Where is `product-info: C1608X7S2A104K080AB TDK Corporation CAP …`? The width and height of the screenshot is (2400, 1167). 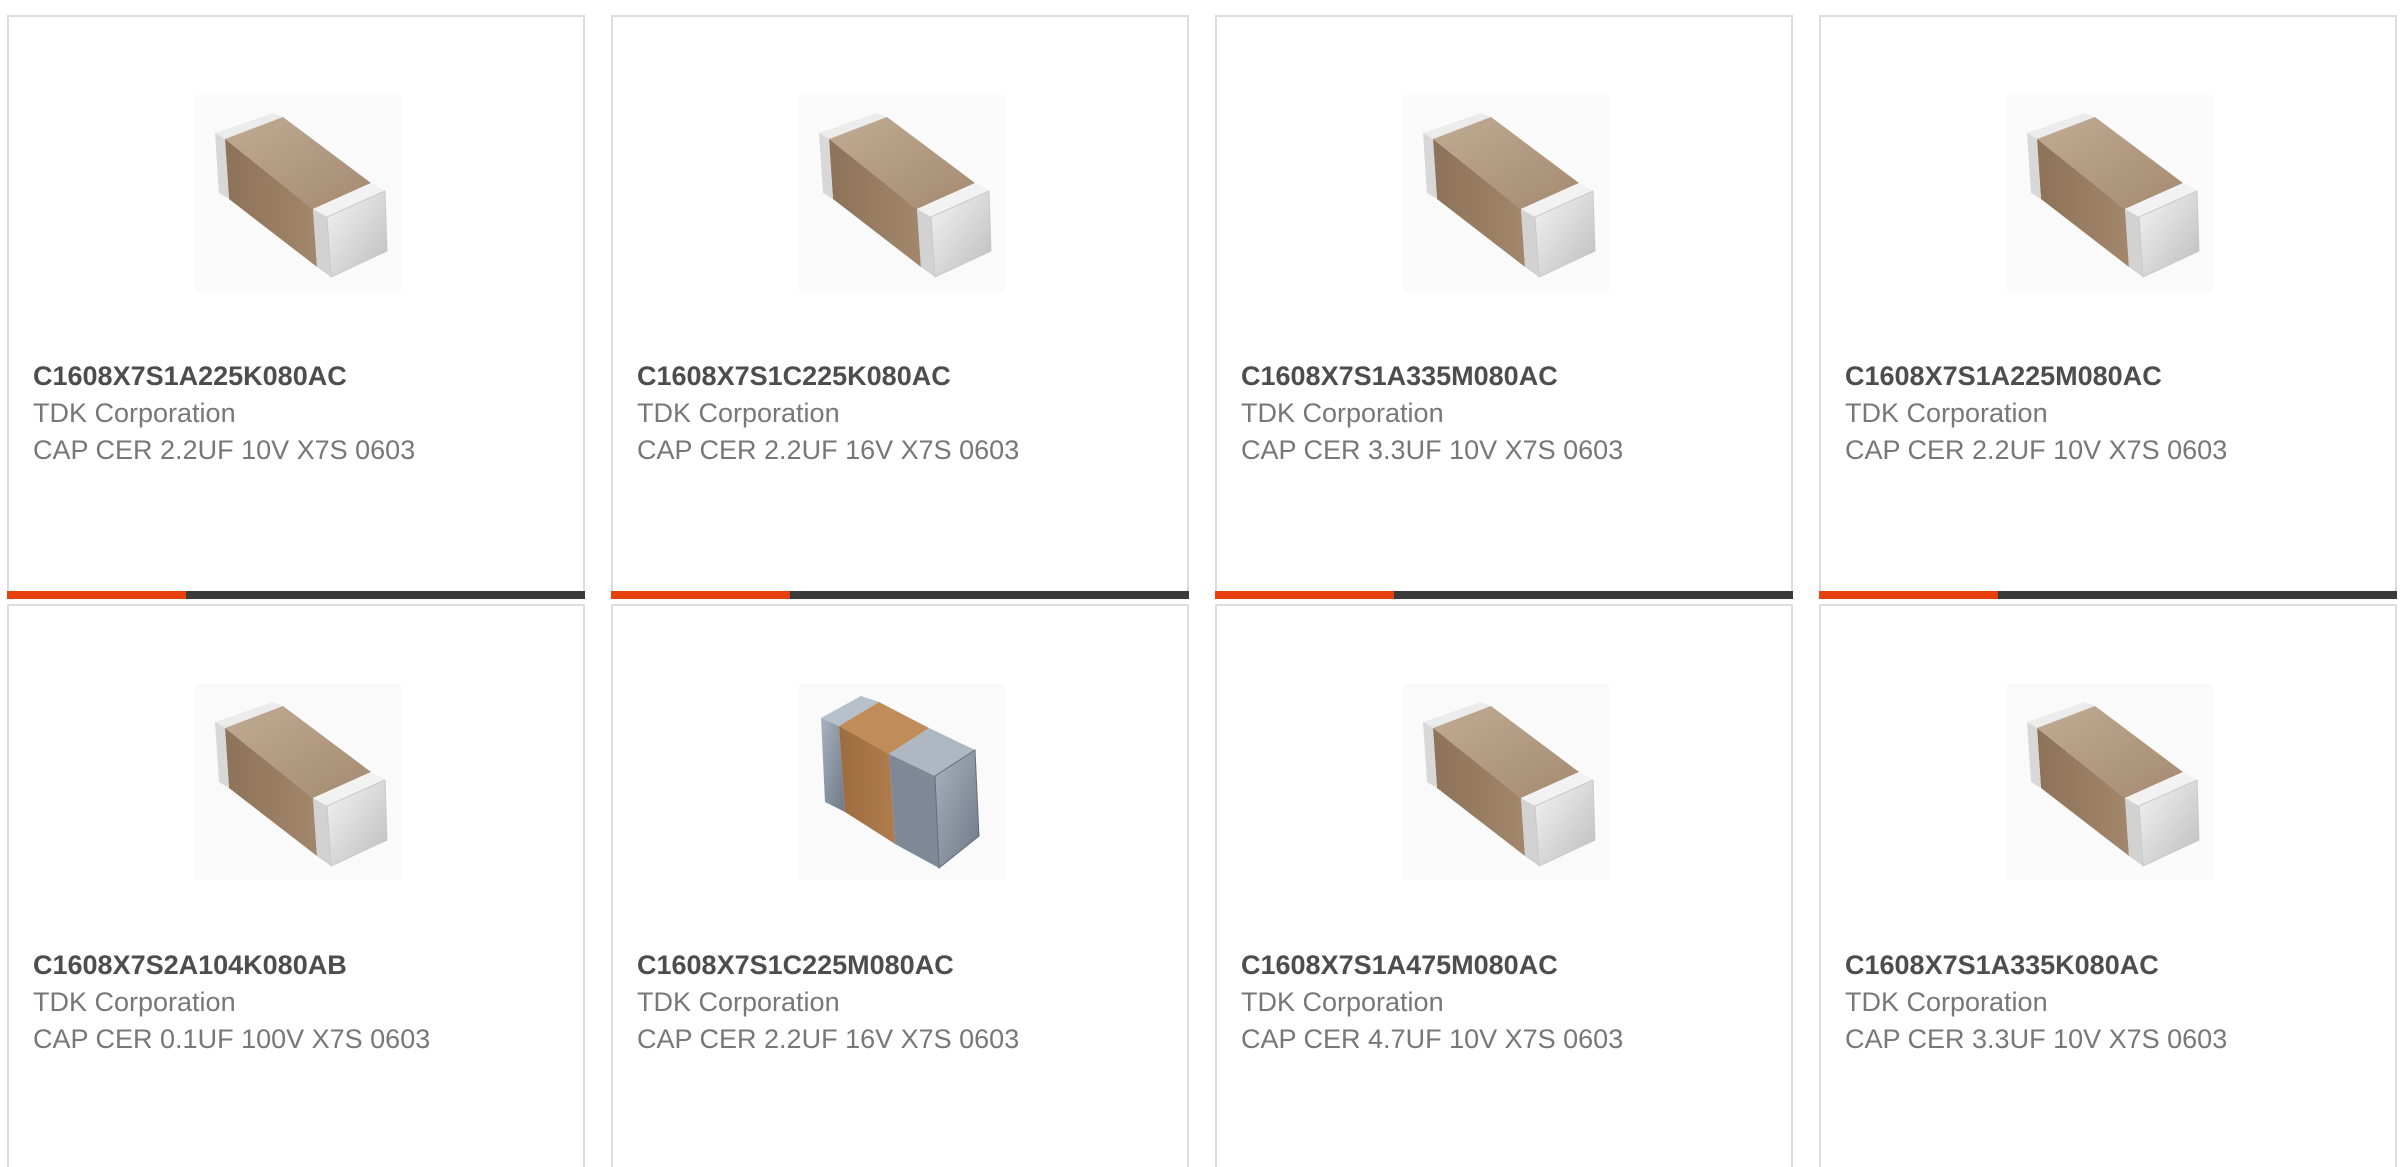
product-info: C1608X7S2A104K080AB TDK Corporation CAP … is located at coordinates (300, 1002).